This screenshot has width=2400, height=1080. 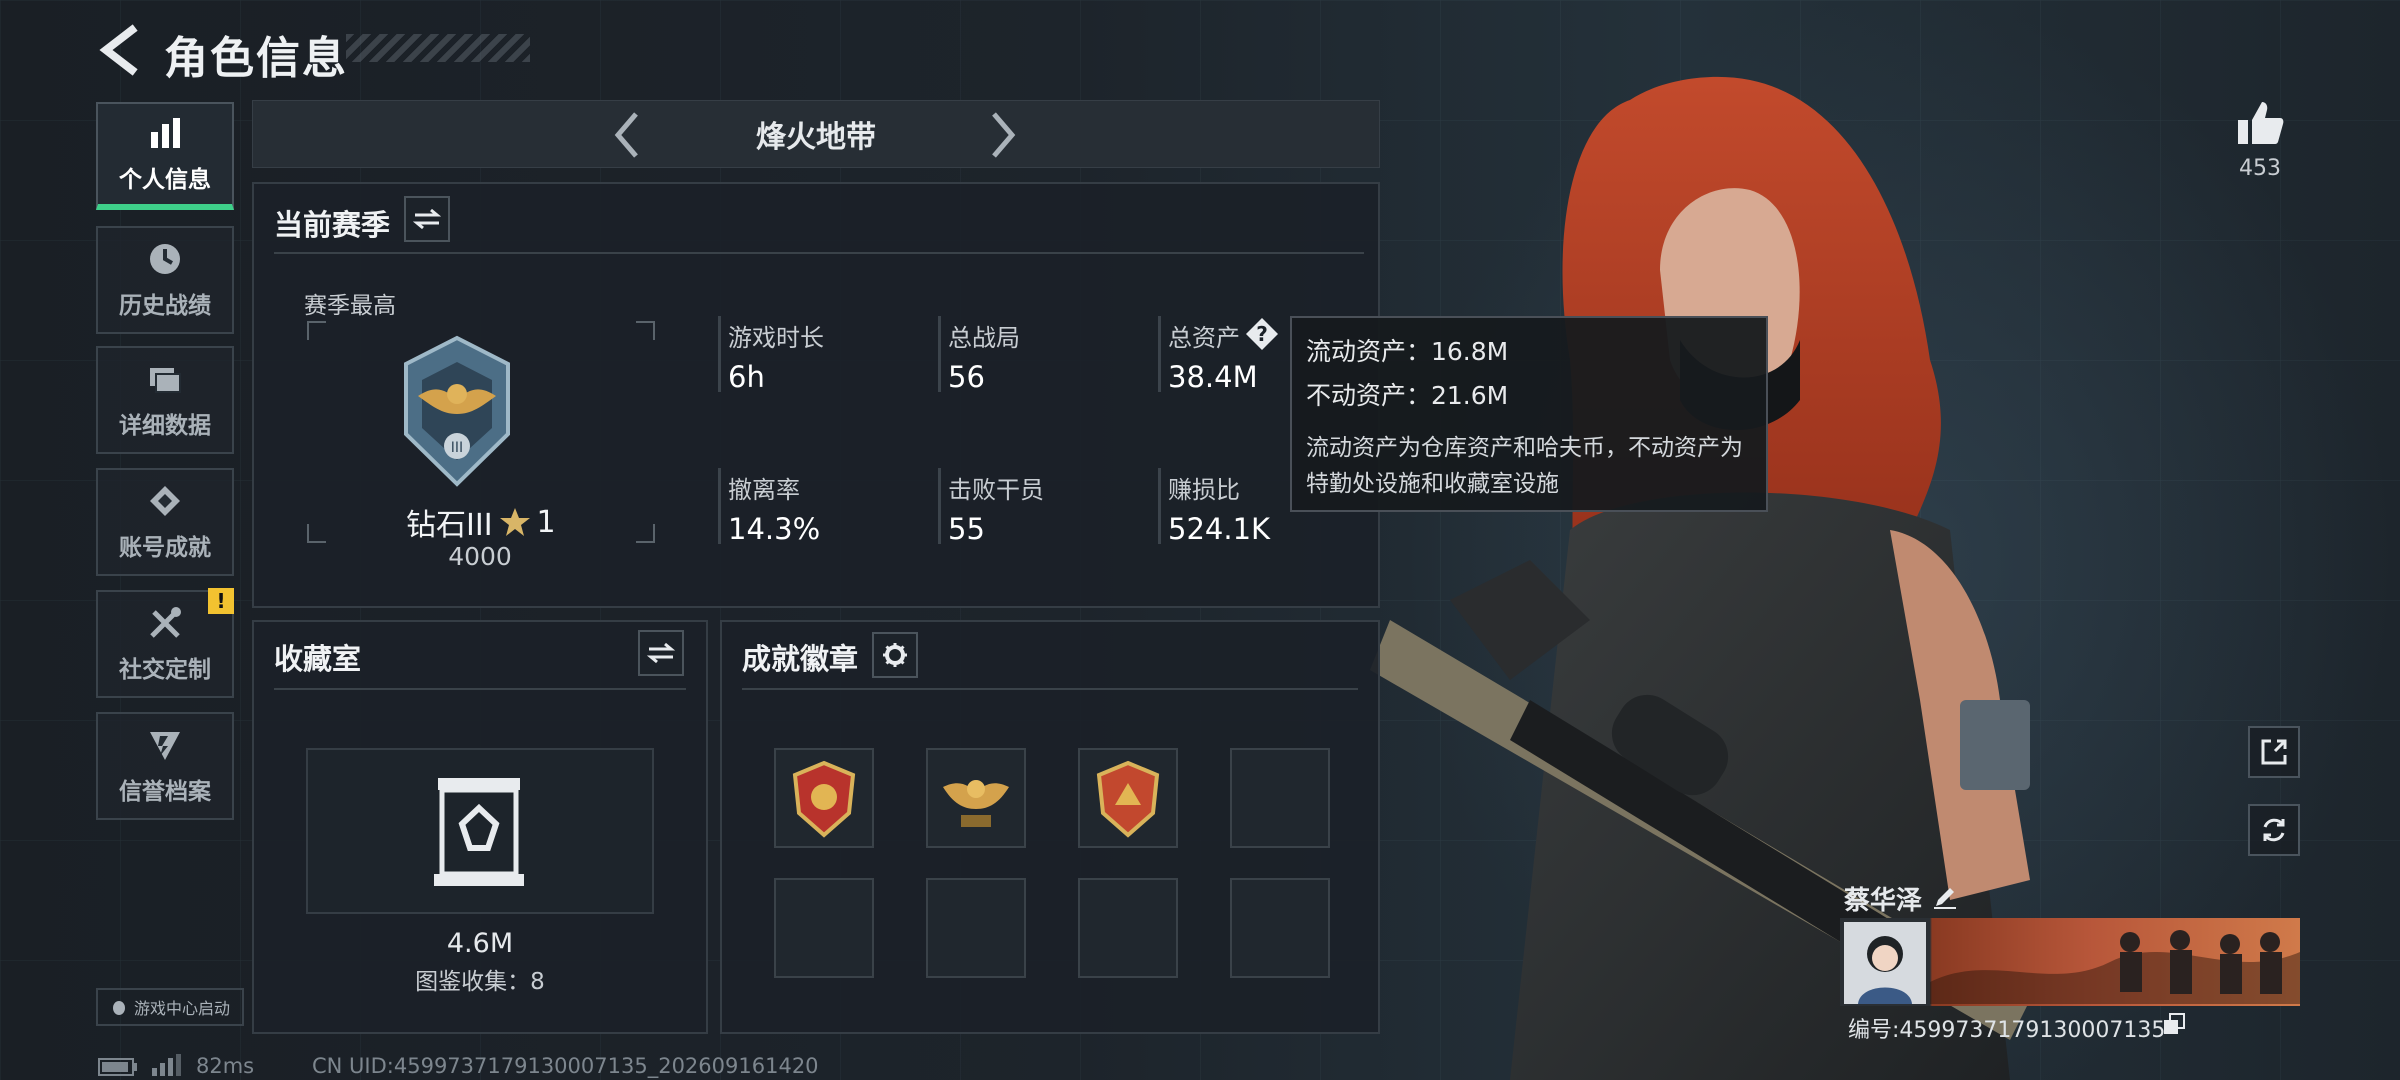 What do you see at coordinates (165, 501) in the screenshot?
I see `achievement-icon` at bounding box center [165, 501].